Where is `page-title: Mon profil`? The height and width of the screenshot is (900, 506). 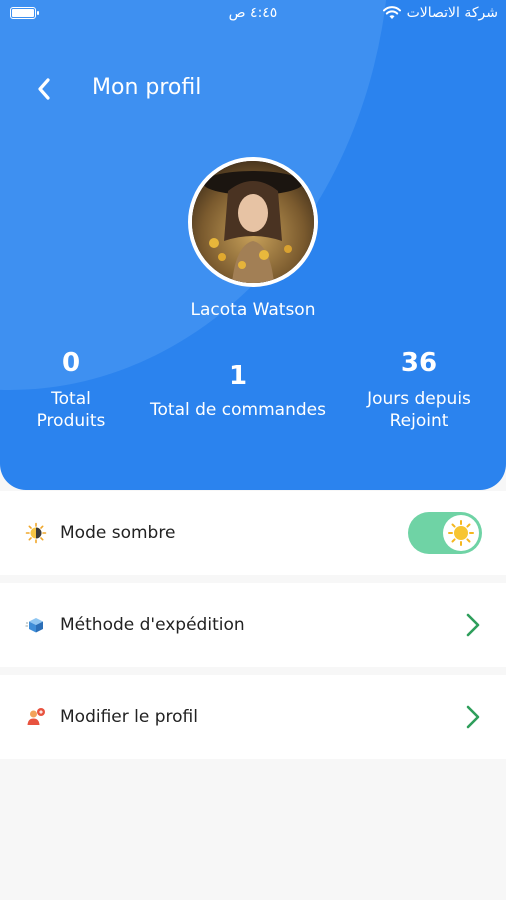
page-title: Mon profil is located at coordinates (147, 87).